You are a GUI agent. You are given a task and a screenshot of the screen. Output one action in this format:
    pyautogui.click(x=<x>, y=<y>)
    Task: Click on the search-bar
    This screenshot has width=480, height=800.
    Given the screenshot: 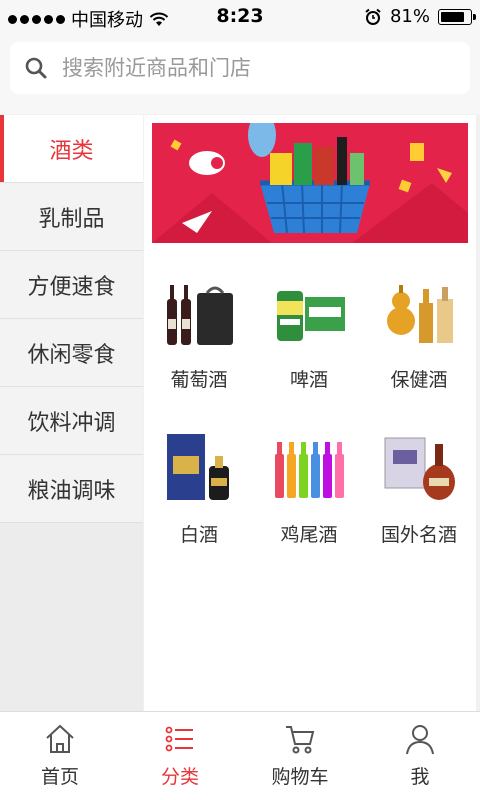 What is the action you would take?
    pyautogui.click(x=240, y=74)
    